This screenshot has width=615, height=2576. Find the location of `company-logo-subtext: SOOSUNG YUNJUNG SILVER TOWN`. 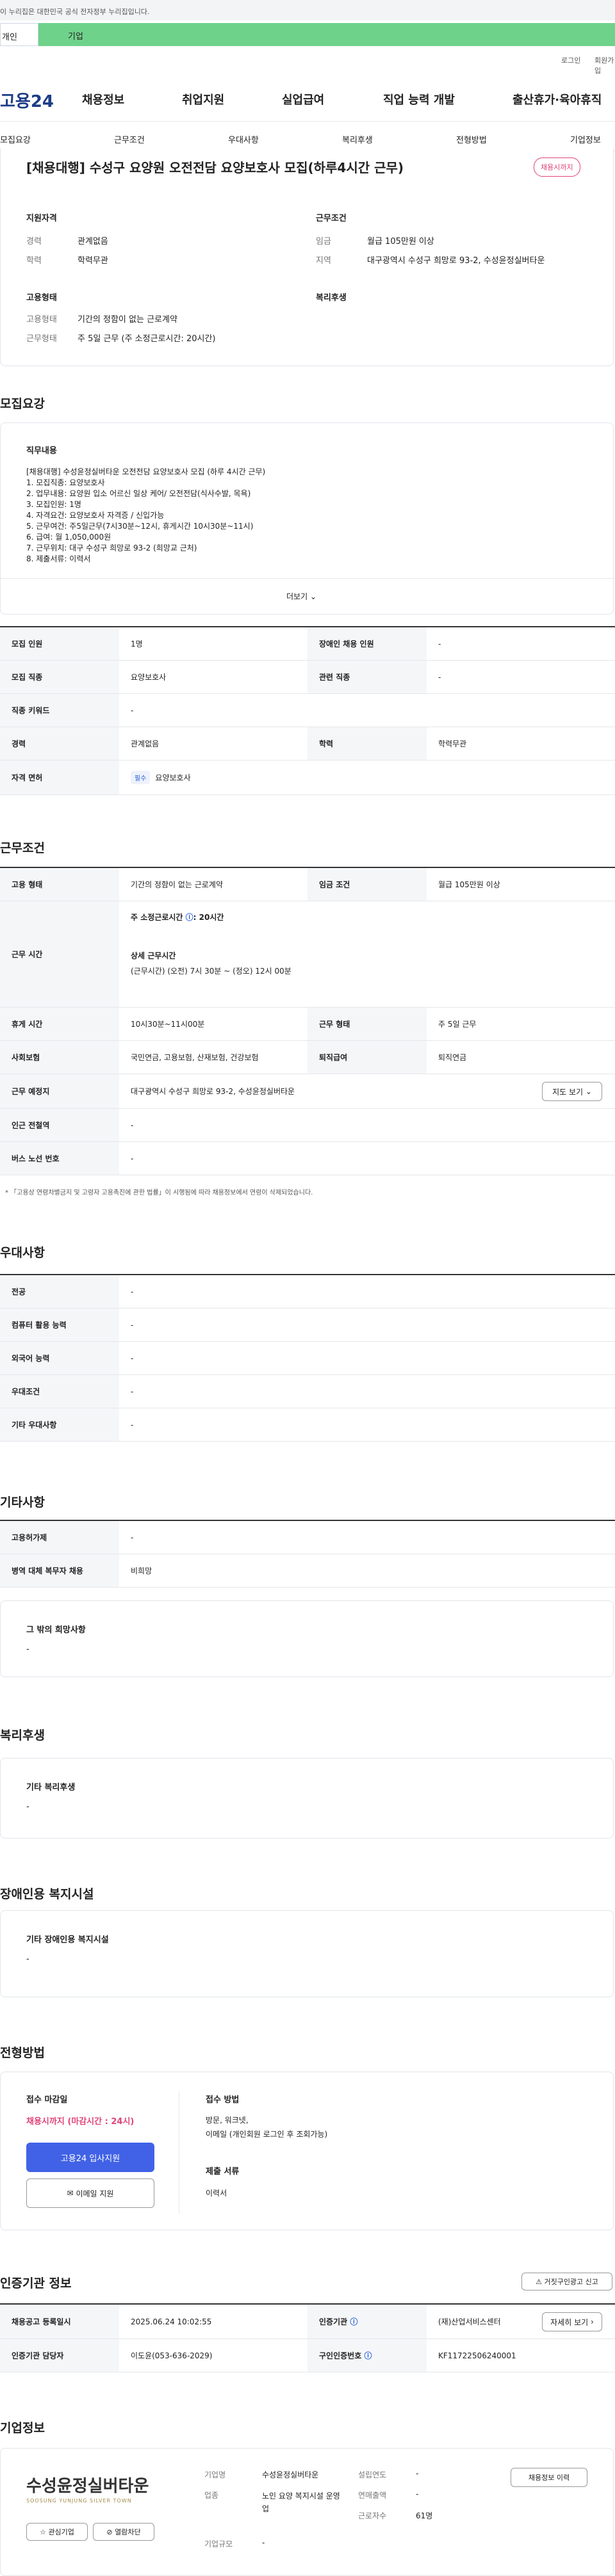

company-logo-subtext: SOOSUNG YUNJUNG SILVER TOWN is located at coordinates (79, 2501).